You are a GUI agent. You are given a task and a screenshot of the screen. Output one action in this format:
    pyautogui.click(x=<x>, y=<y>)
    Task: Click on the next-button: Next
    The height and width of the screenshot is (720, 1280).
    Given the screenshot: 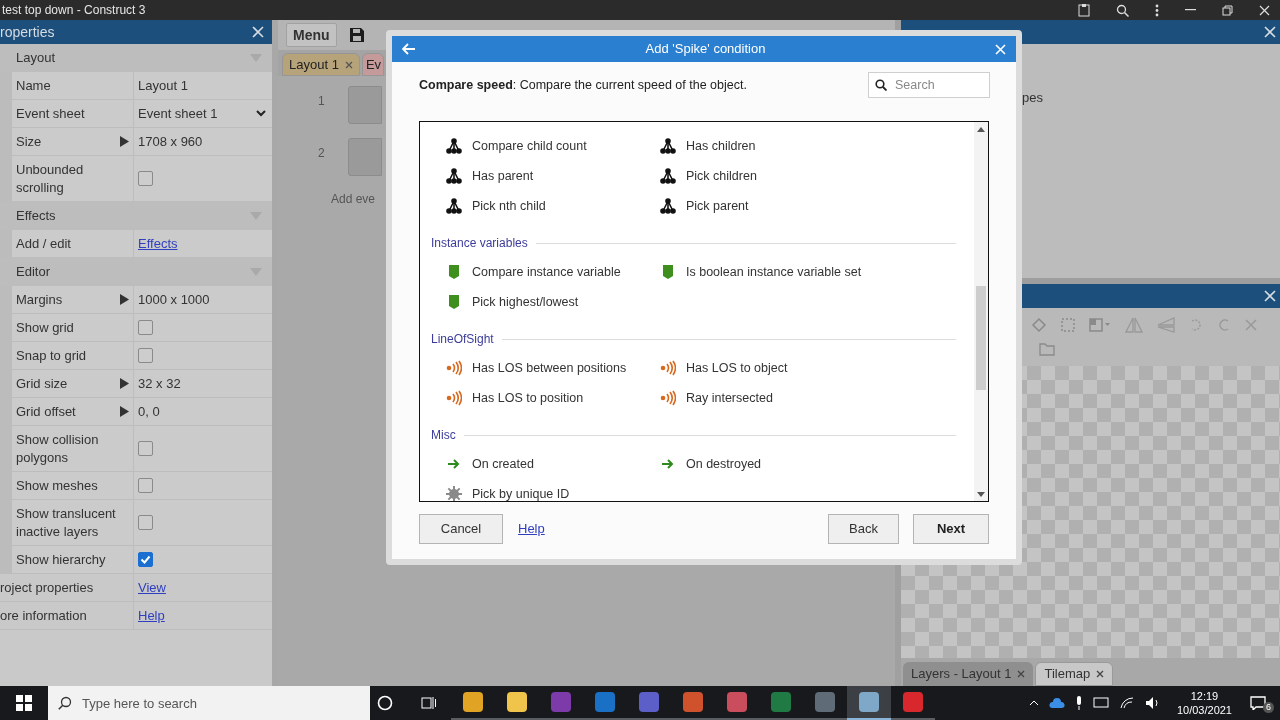 What is the action you would take?
    pyautogui.click(x=951, y=529)
    